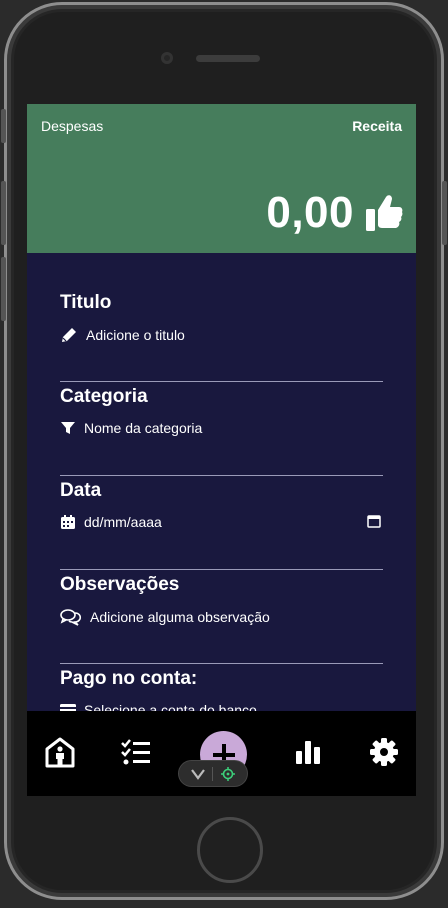 Image resolution: width=448 pixels, height=908 pixels. What do you see at coordinates (68, 522) in the screenshot?
I see `calendar-icon` at bounding box center [68, 522].